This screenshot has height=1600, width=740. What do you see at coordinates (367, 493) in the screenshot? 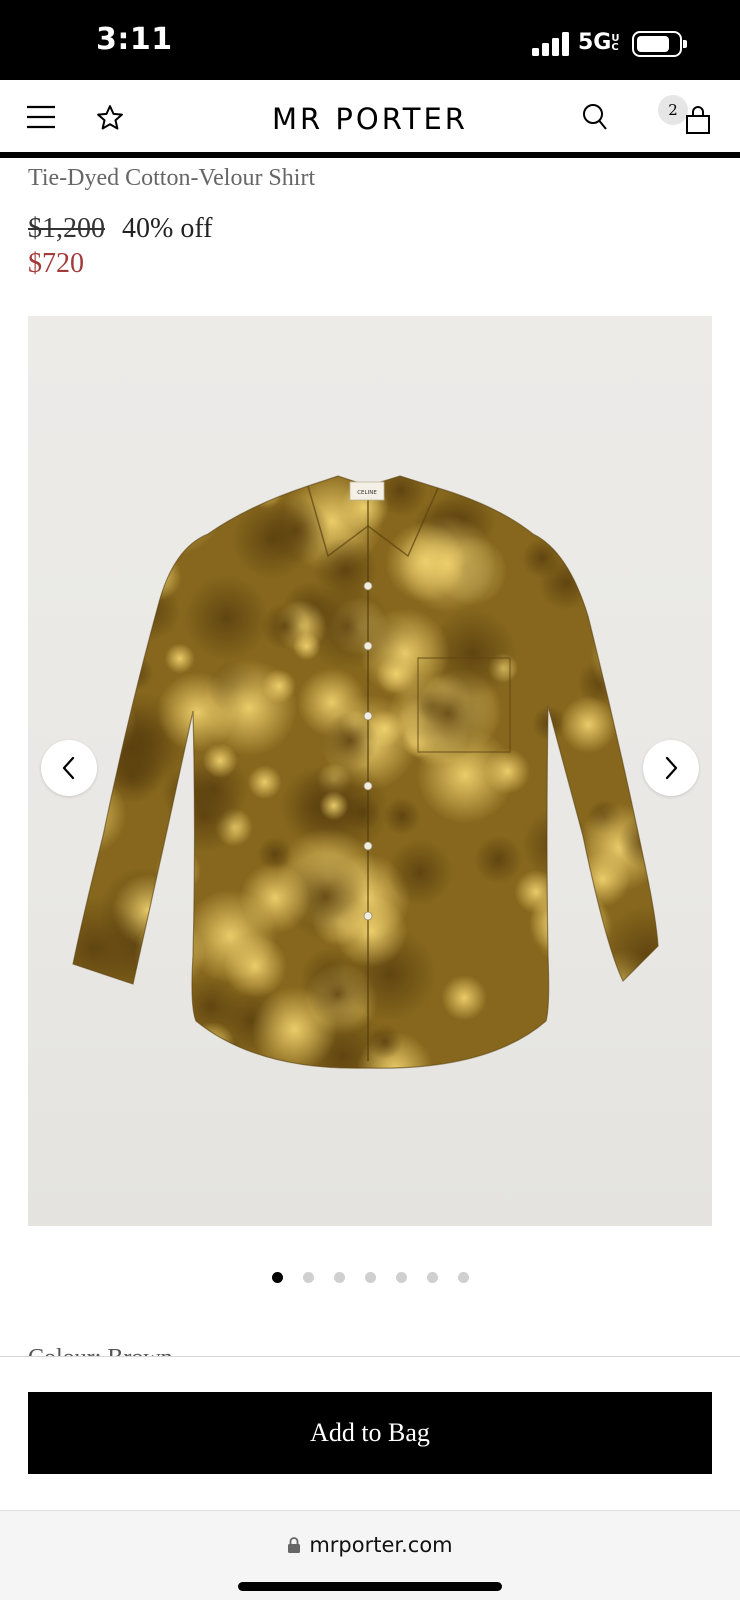
I see `garment-label: CELINE` at bounding box center [367, 493].